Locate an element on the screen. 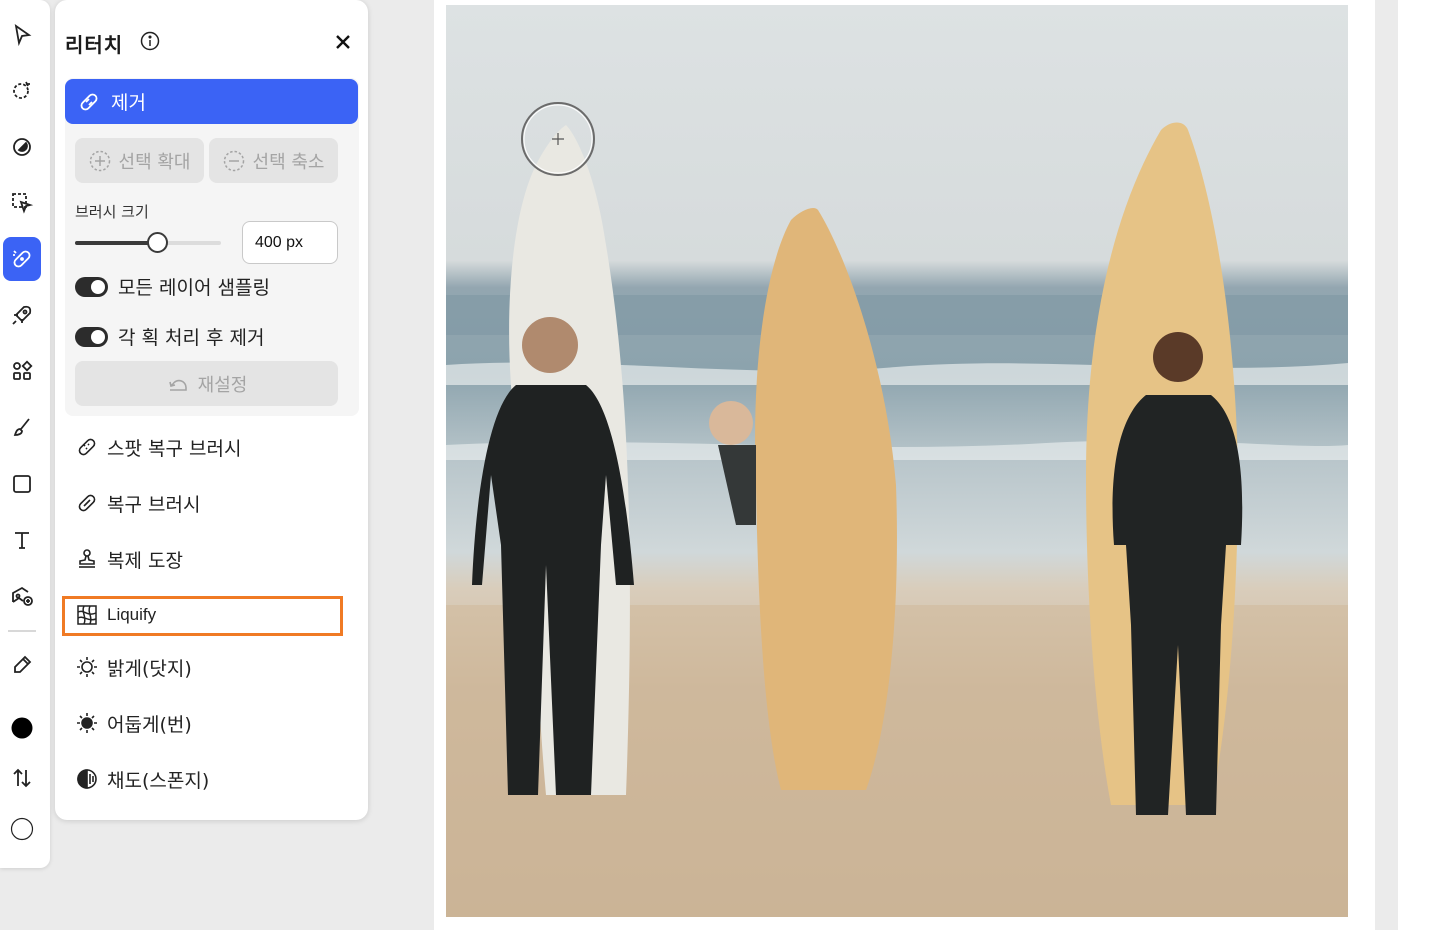 Image resolution: width=1440 pixels, height=930 pixels. adjust-icon is located at coordinates (22, 147).